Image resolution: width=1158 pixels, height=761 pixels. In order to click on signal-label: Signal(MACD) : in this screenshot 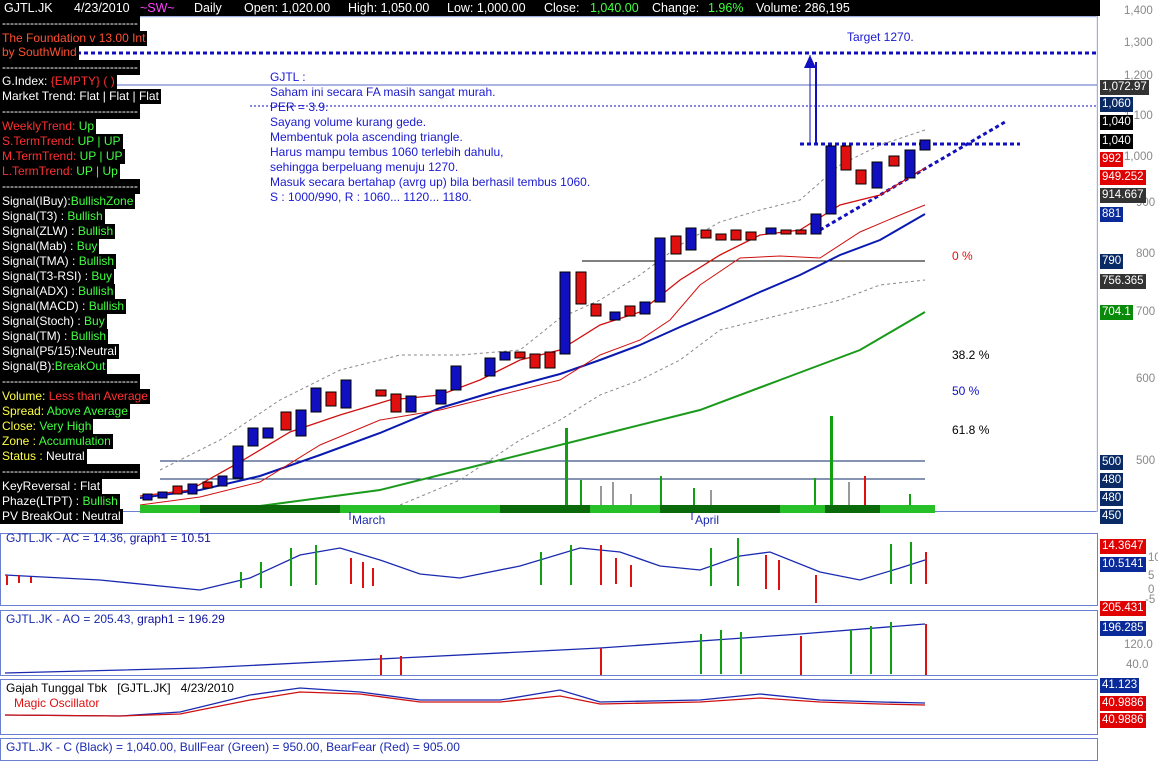, I will do `click(44, 306)`.